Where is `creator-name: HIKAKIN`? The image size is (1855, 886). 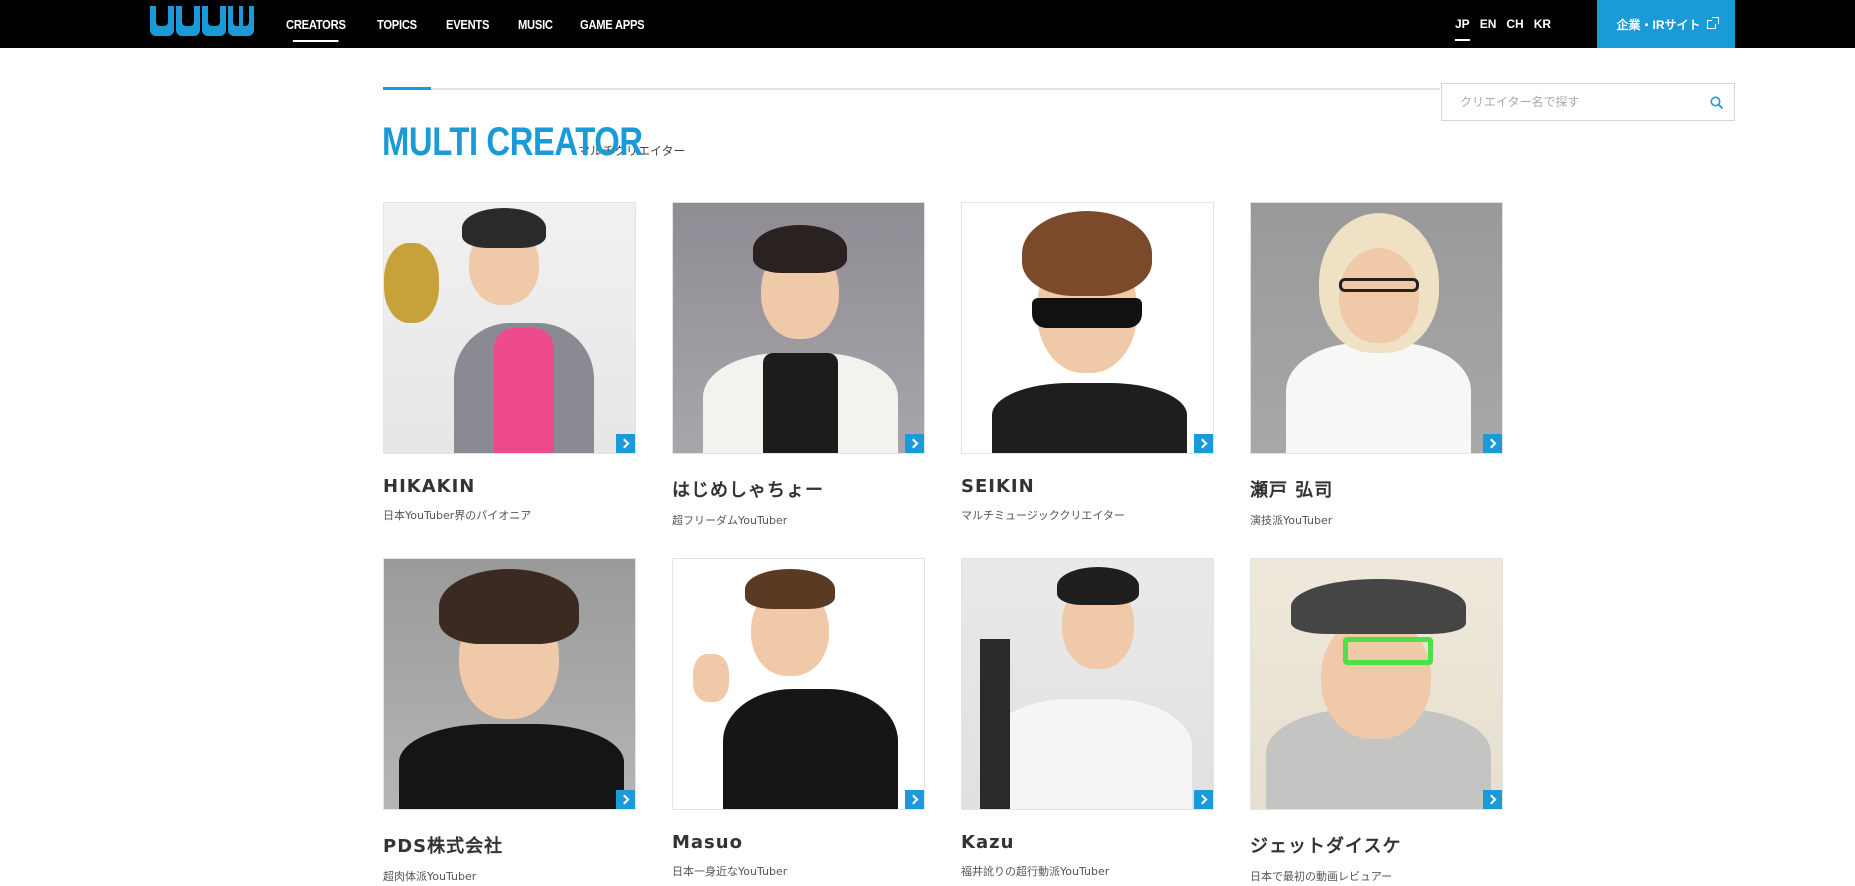 creator-name: HIKAKIN is located at coordinates (429, 486).